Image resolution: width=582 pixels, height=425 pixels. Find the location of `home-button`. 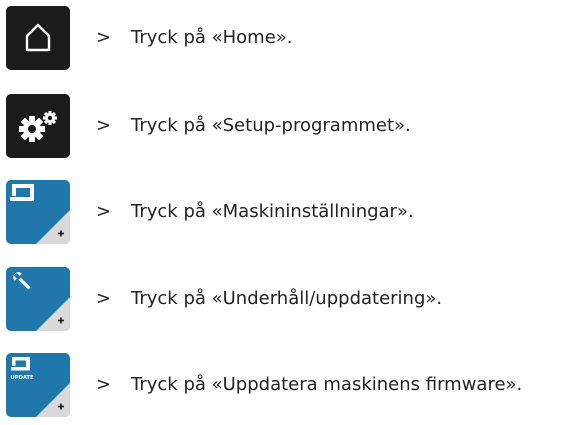

home-button is located at coordinates (38, 38).